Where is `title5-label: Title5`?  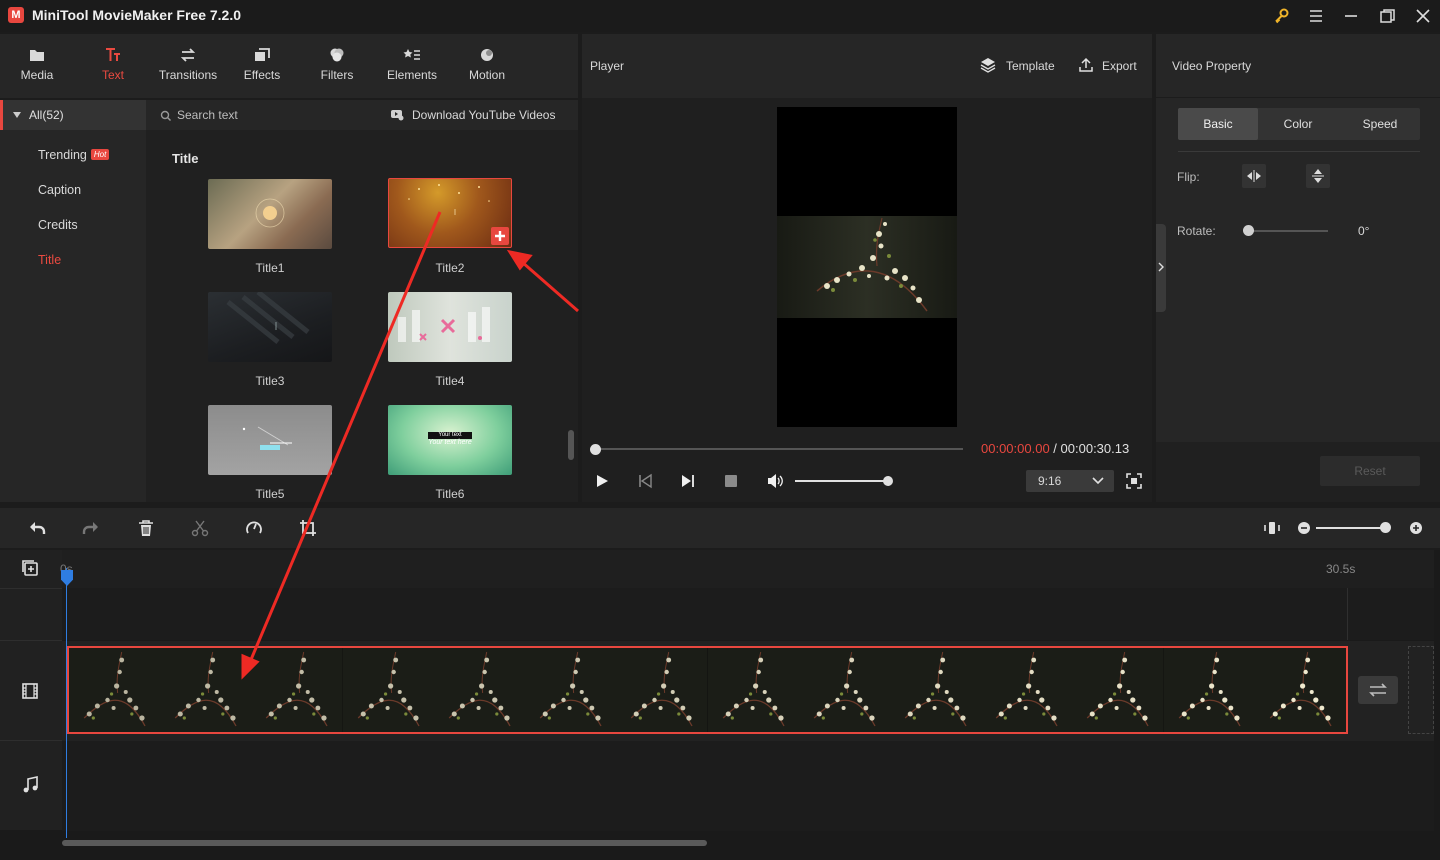 title5-label: Title5 is located at coordinates (270, 494).